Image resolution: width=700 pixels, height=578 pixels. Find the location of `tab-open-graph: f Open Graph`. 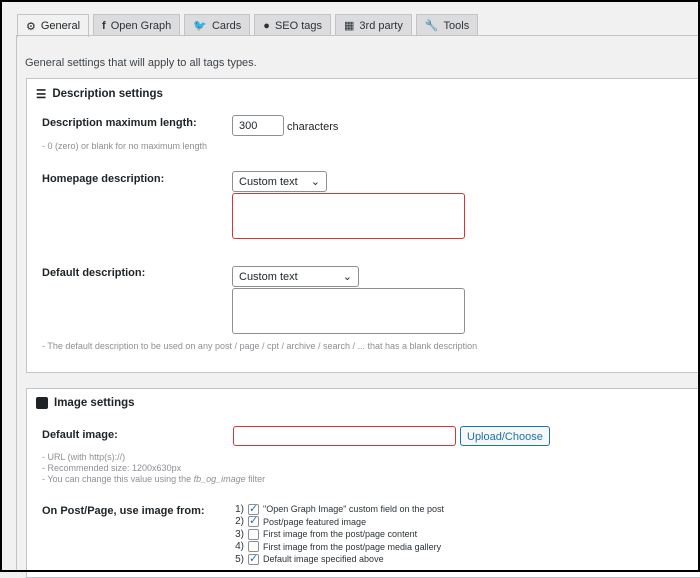

tab-open-graph: f Open Graph is located at coordinates (137, 25).